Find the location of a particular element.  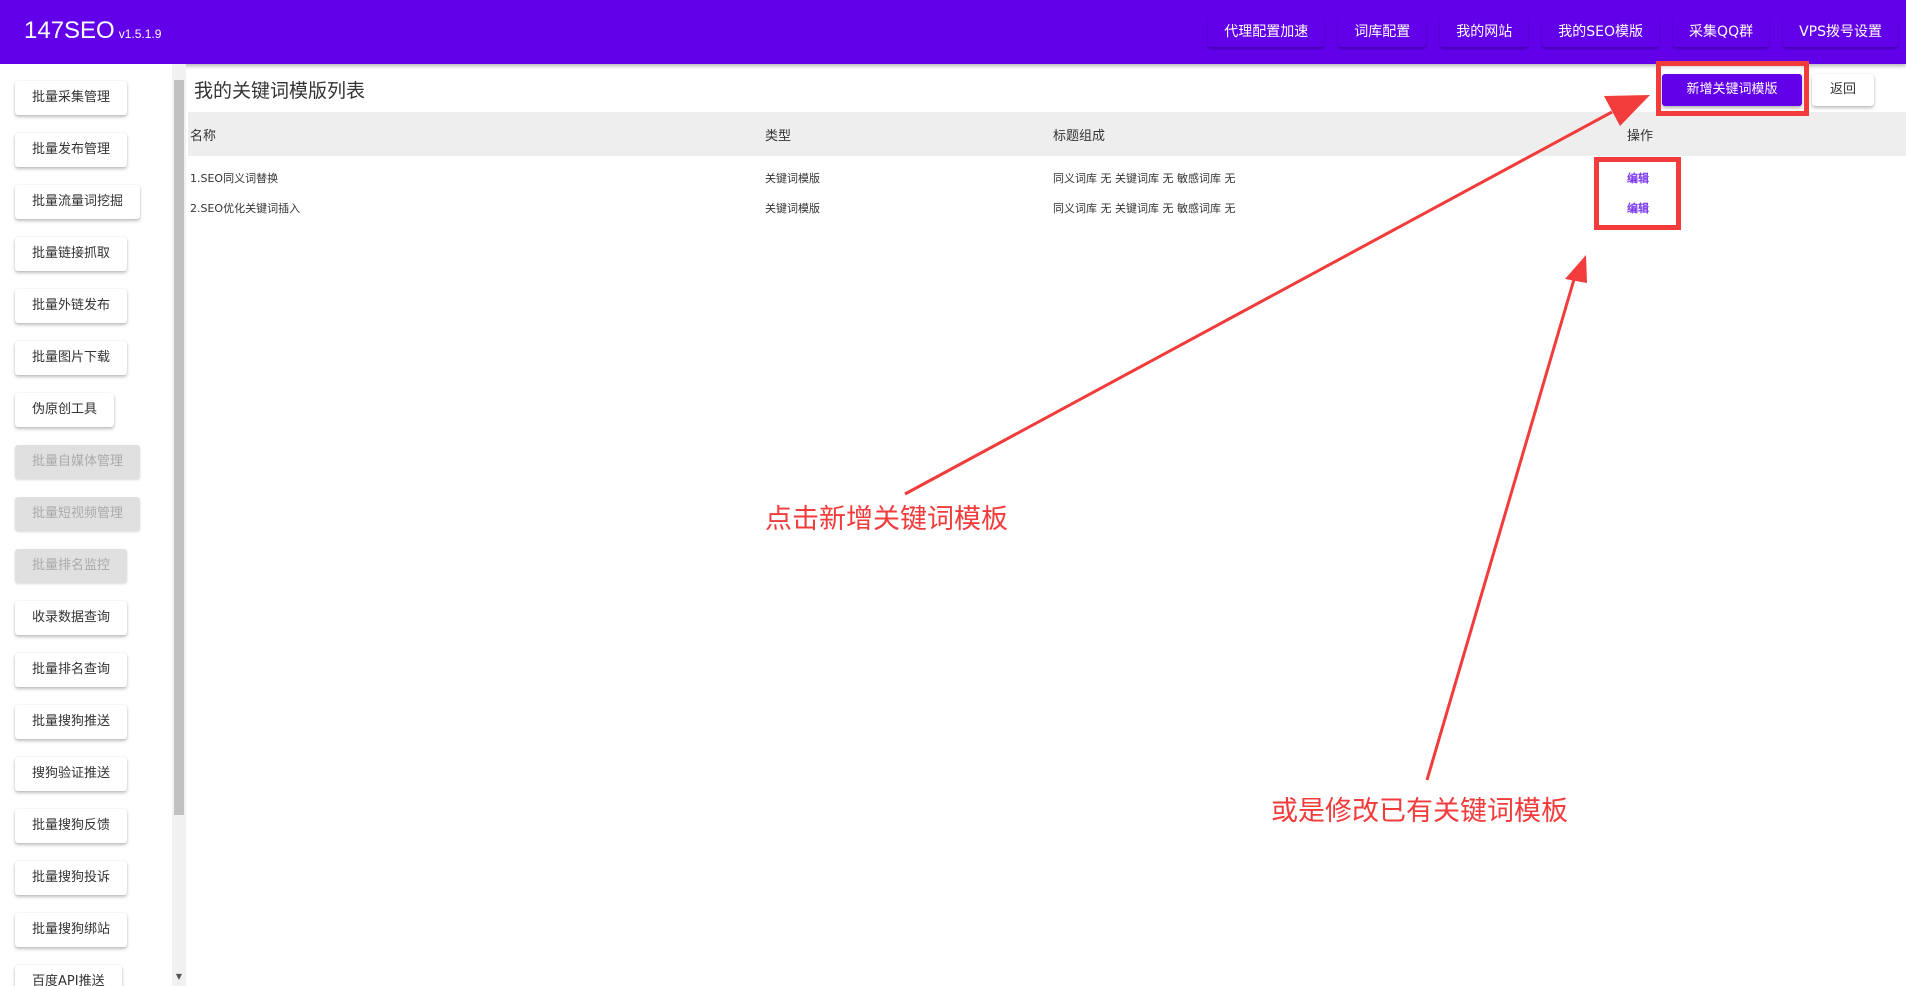

nav-my-websites: 我的网站 is located at coordinates (1484, 32).